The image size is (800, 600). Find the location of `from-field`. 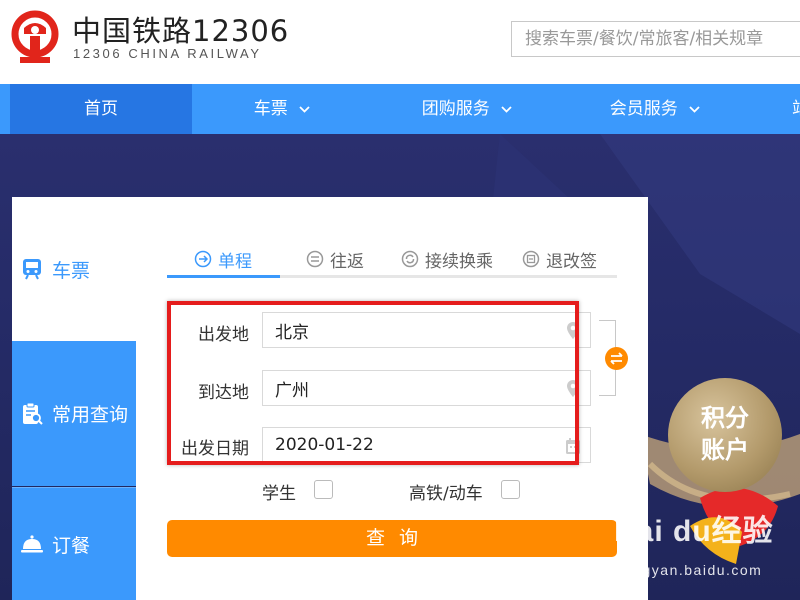

from-field is located at coordinates (426, 330).